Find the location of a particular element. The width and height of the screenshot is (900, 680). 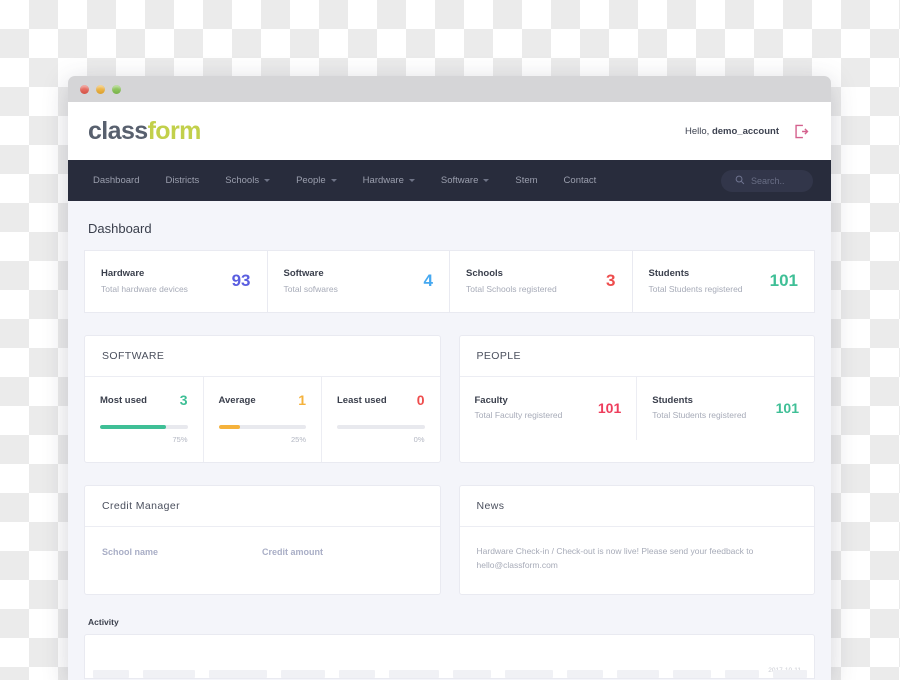

logout-icon is located at coordinates (801, 131).